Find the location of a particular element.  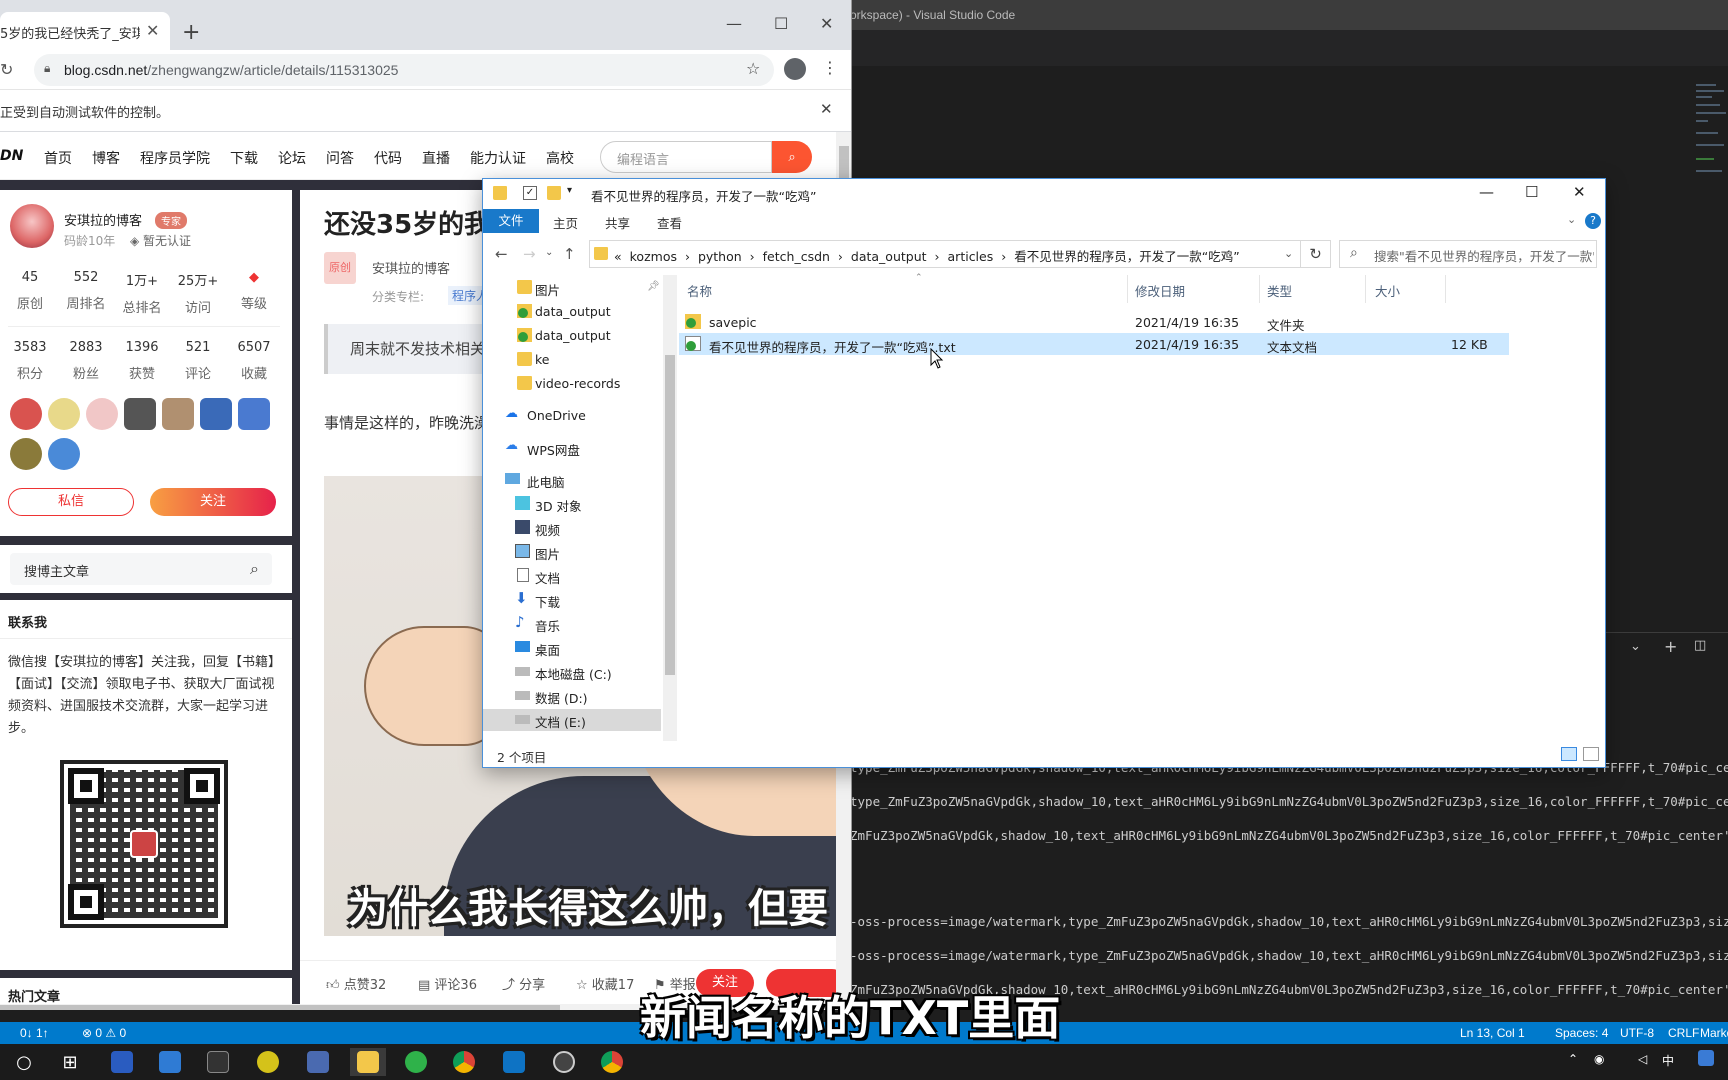

nav-academy: 程序员学院 is located at coordinates (175, 158).